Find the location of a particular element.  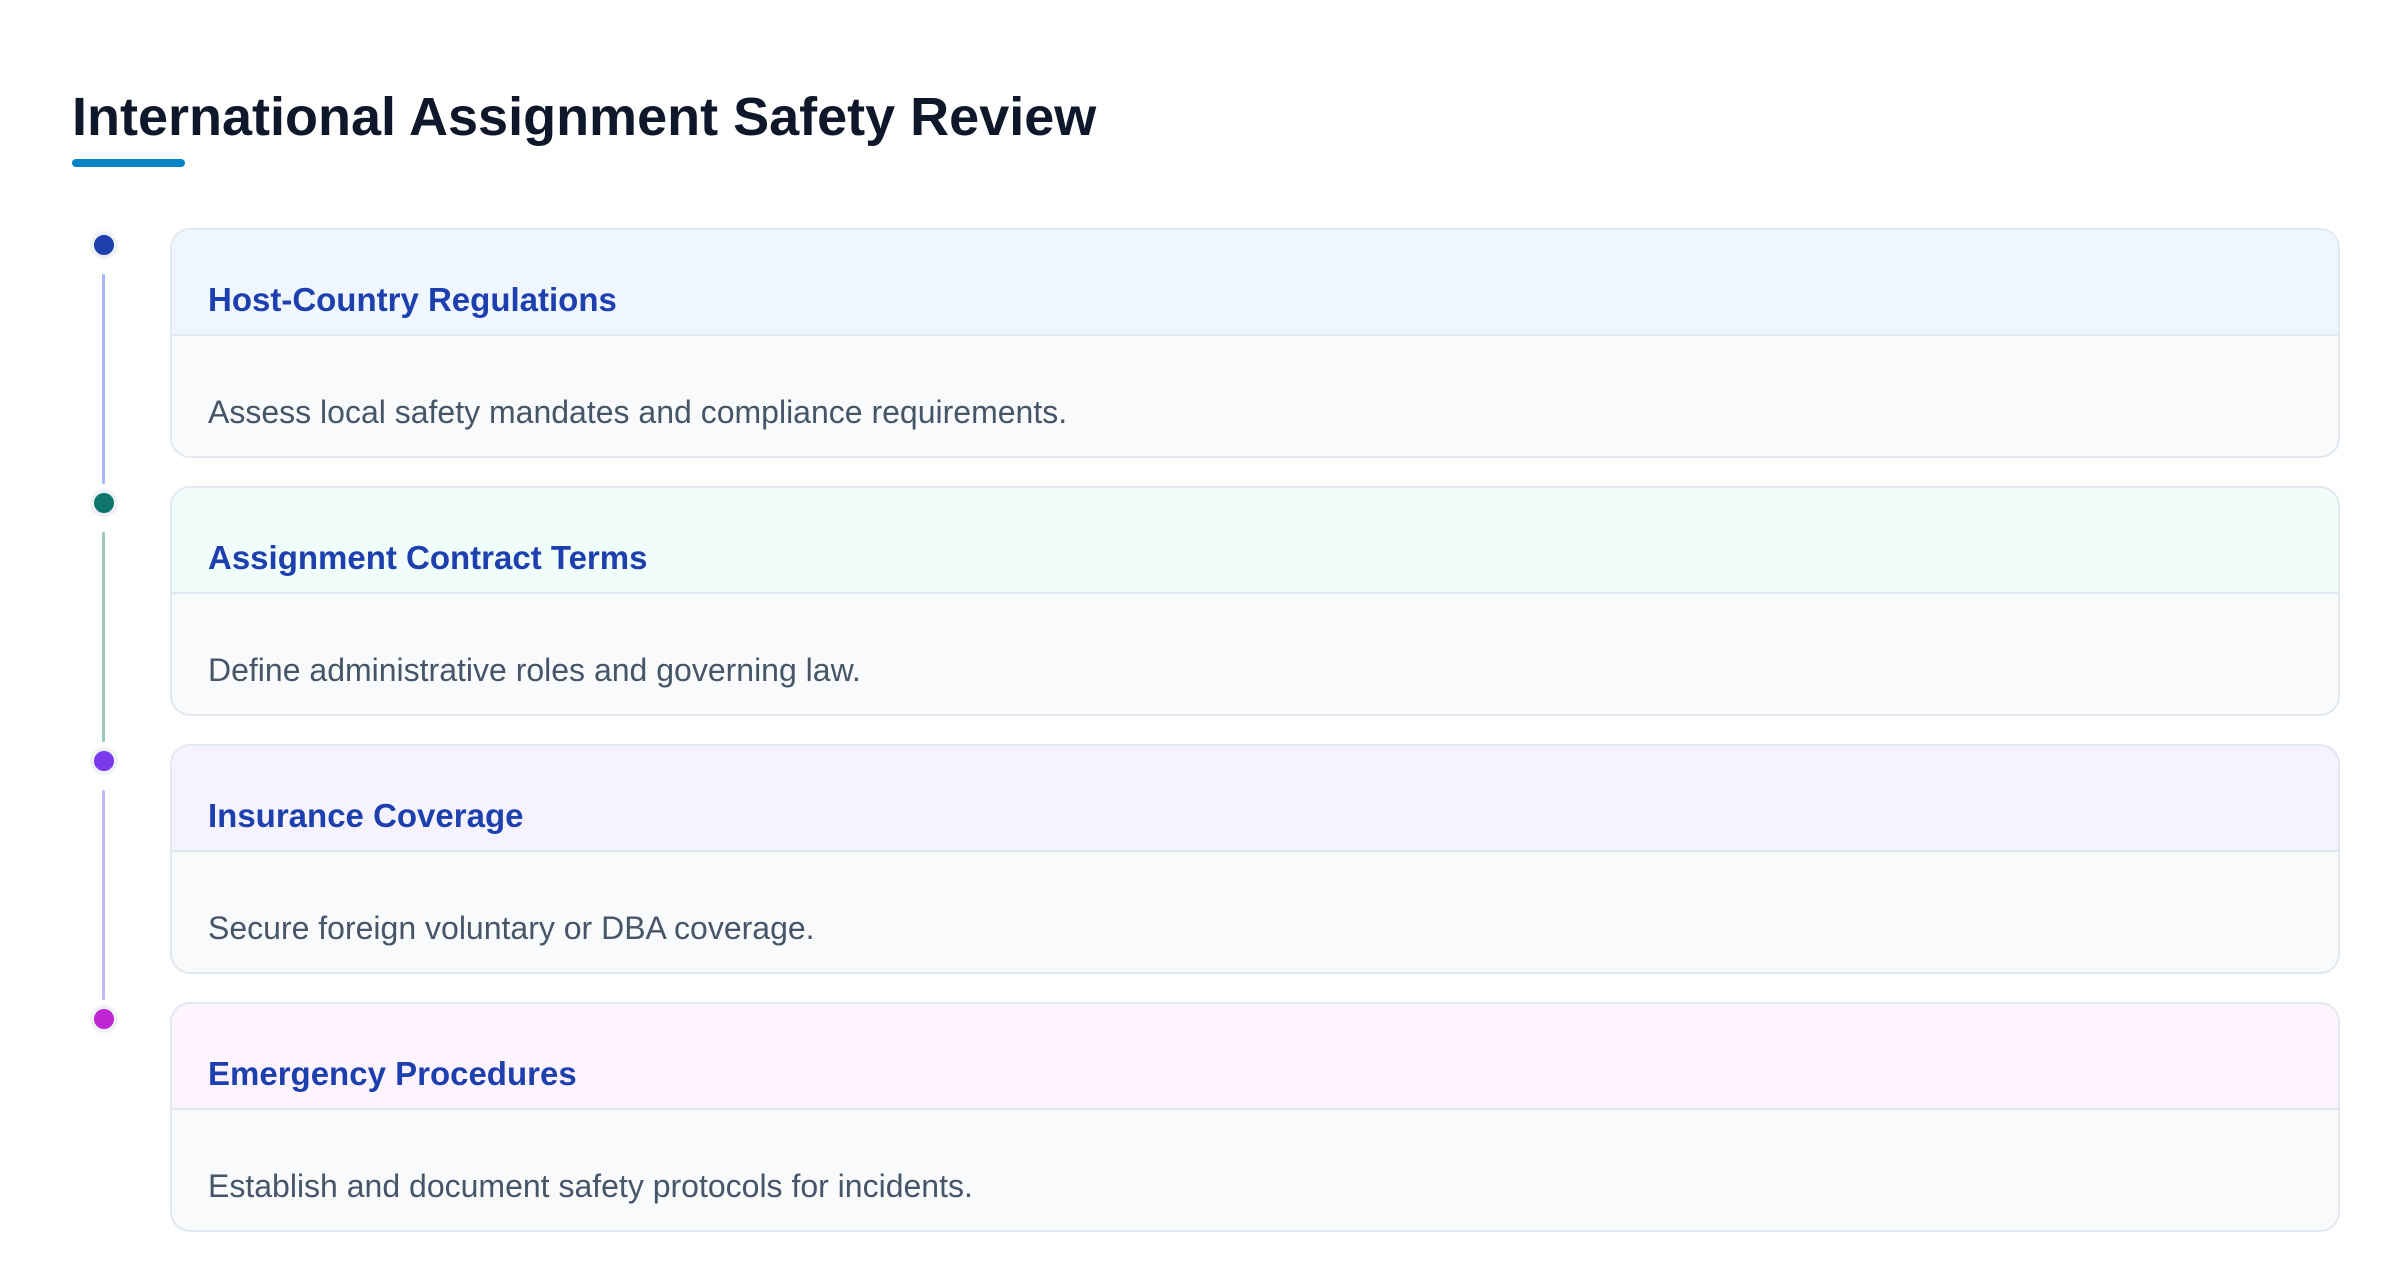

step-header: Assignment Contract Terms is located at coordinates (1255, 541).